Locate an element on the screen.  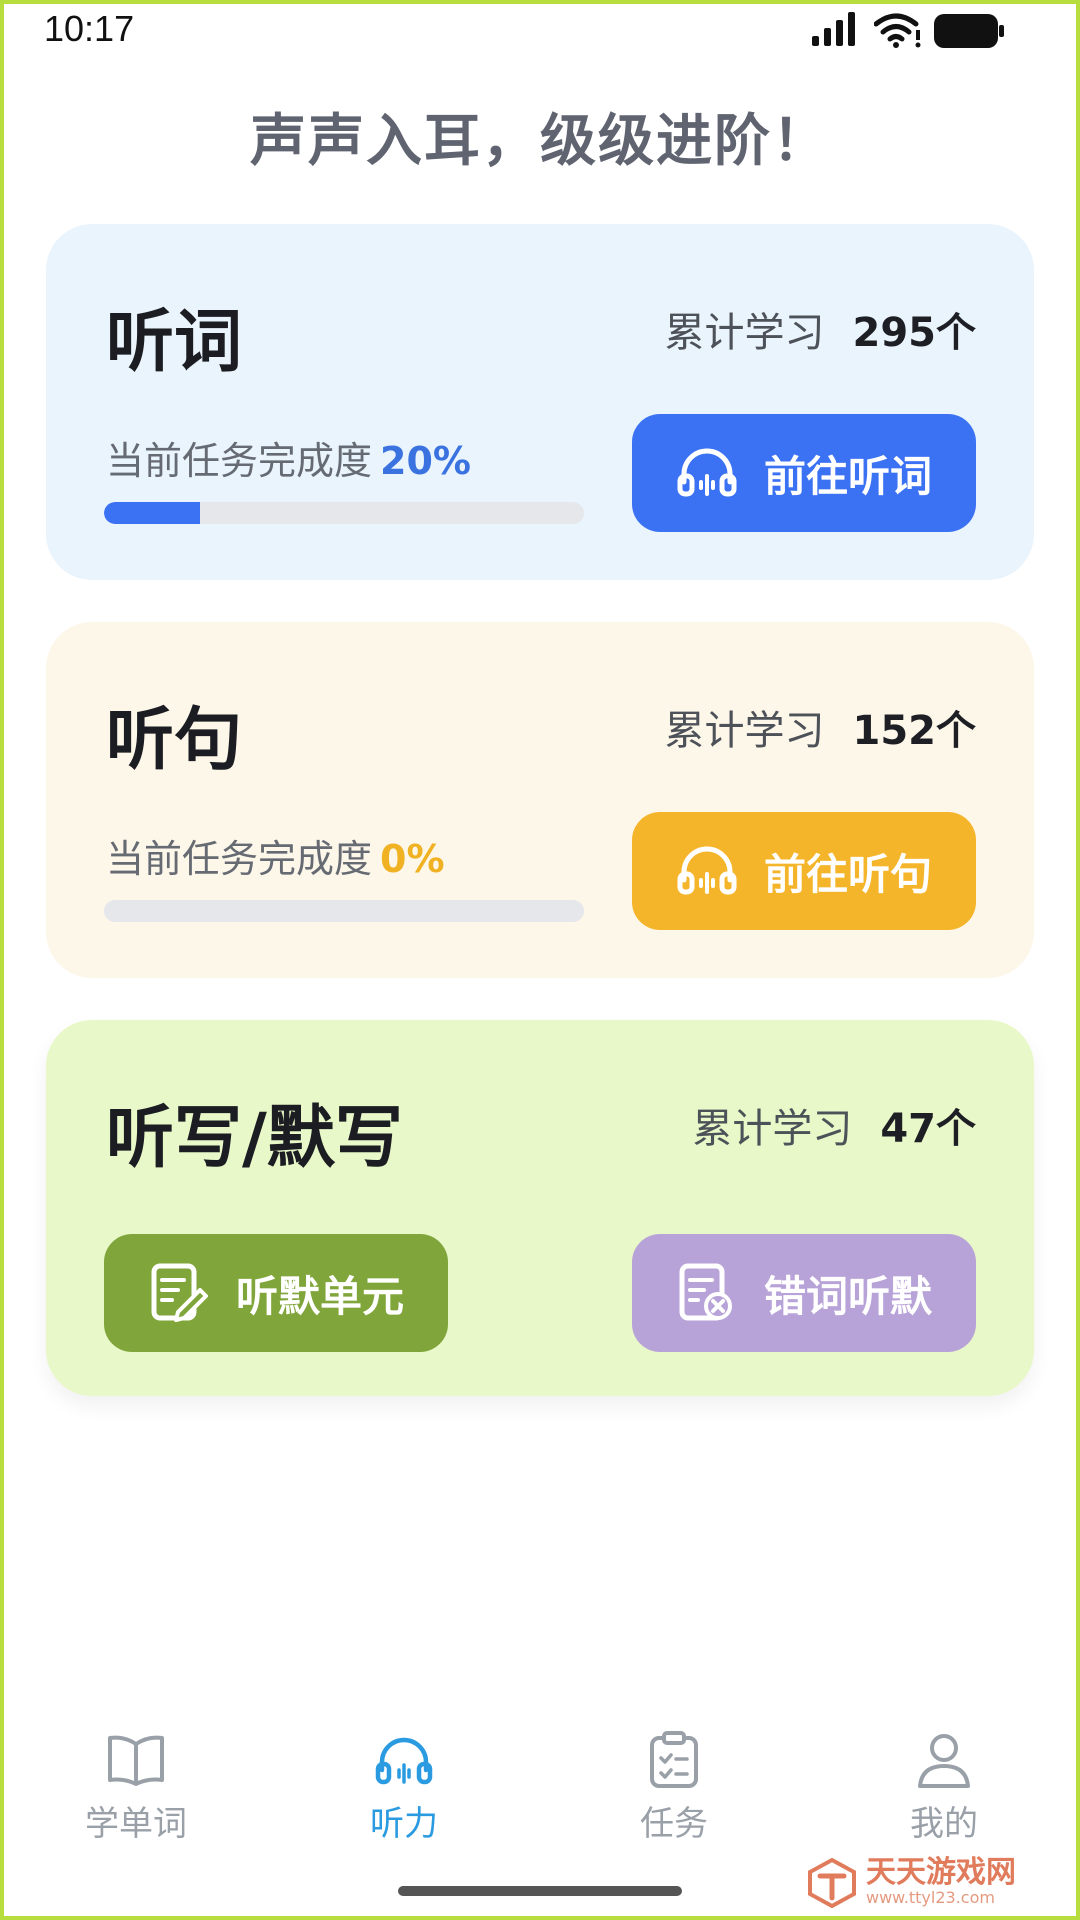
clipboard-icon is located at coordinates (674, 1759).